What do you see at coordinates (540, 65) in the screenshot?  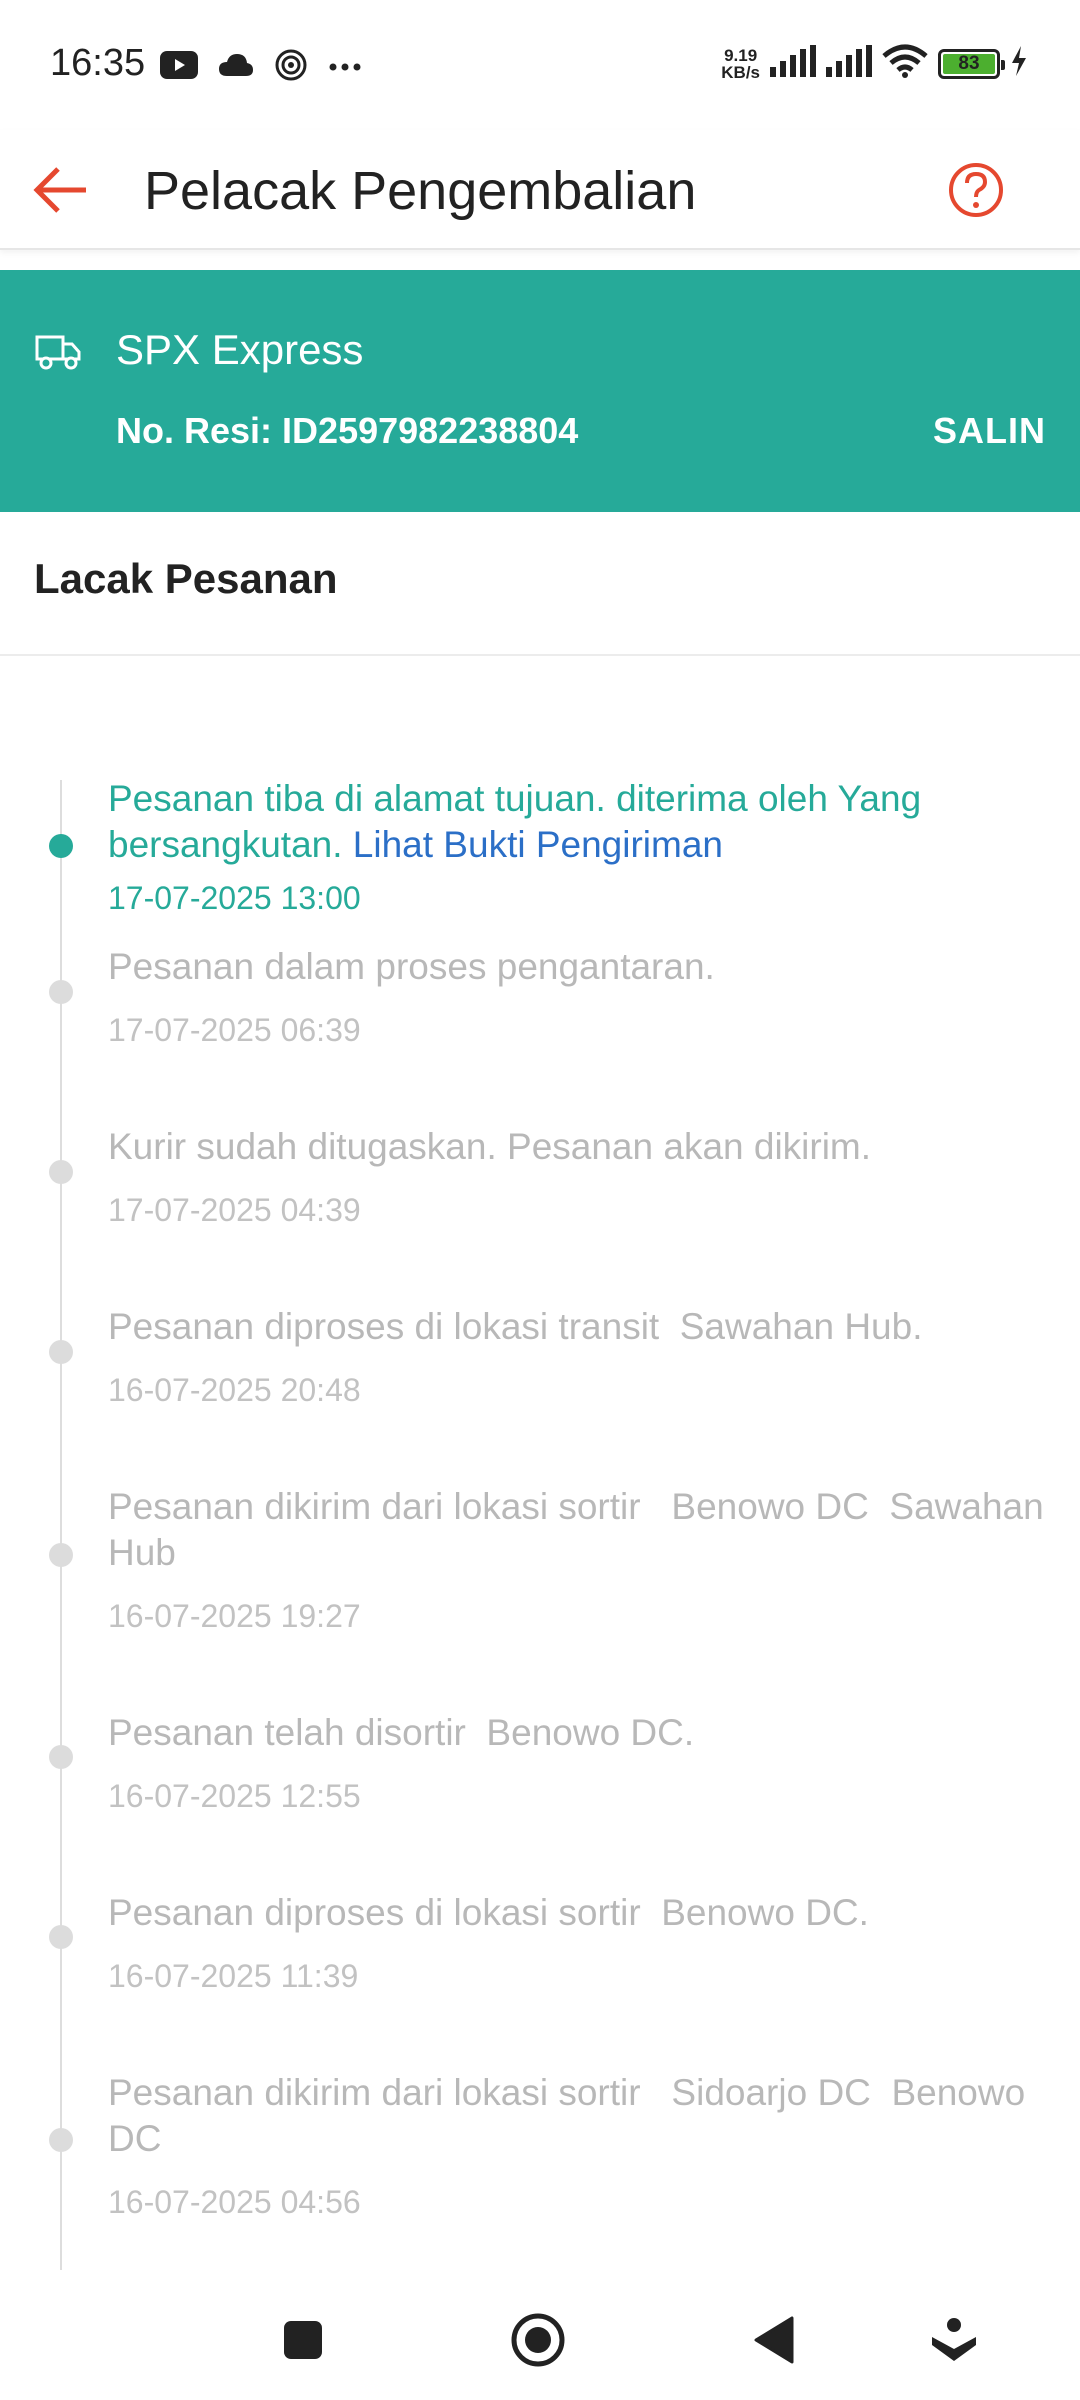 I see `status-bar: 16:35 9.19 KB/s 83` at bounding box center [540, 65].